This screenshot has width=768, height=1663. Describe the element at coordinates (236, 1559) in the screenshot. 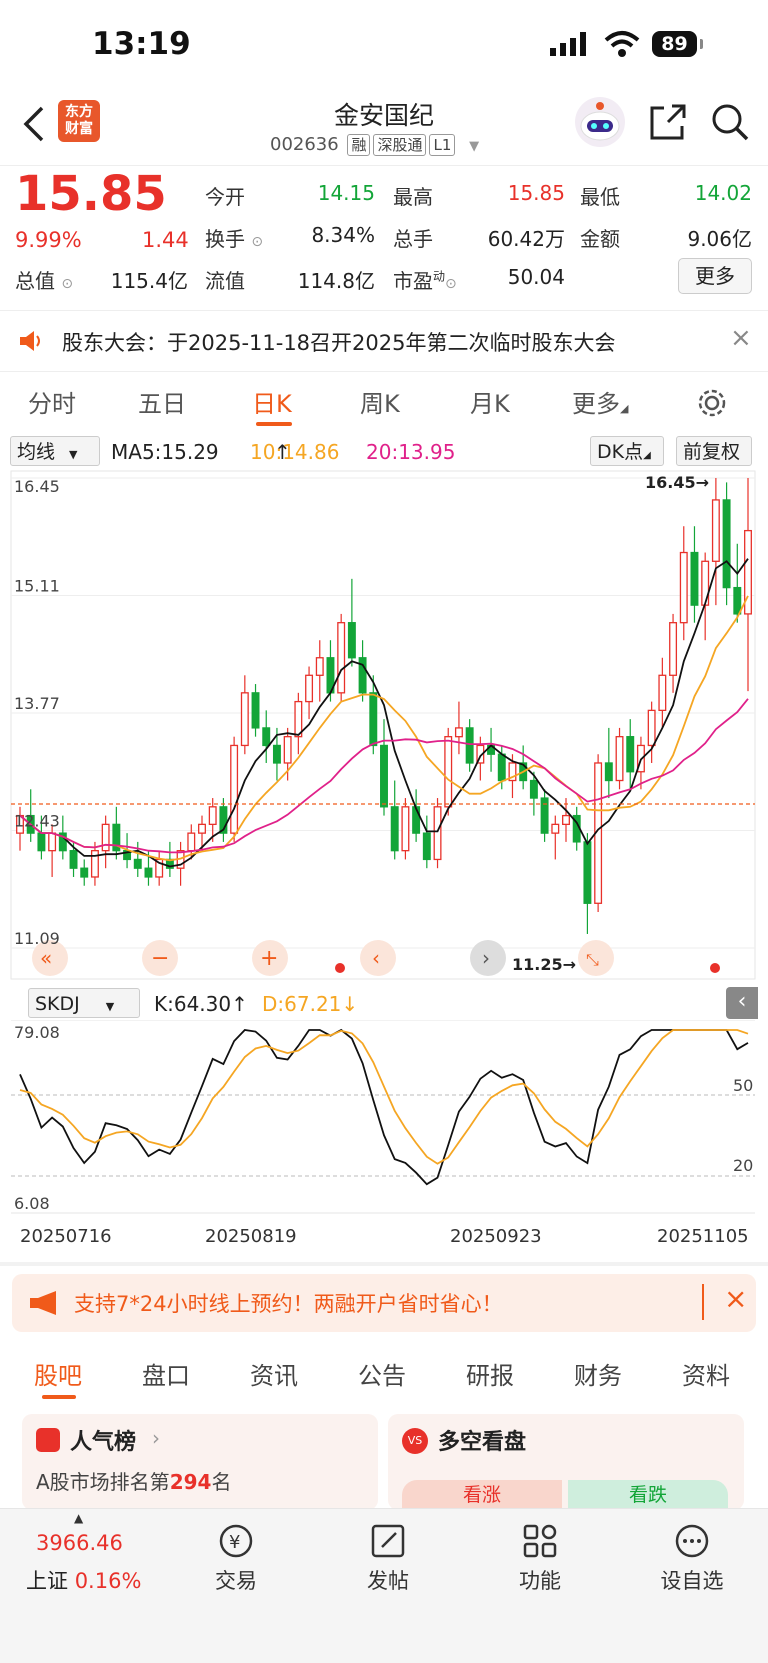

I see `nav-trade: ¥ 交易` at that location.